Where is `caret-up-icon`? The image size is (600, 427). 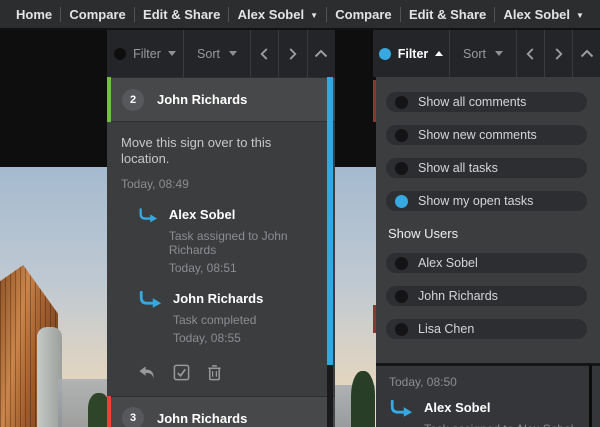 caret-up-icon is located at coordinates (439, 53).